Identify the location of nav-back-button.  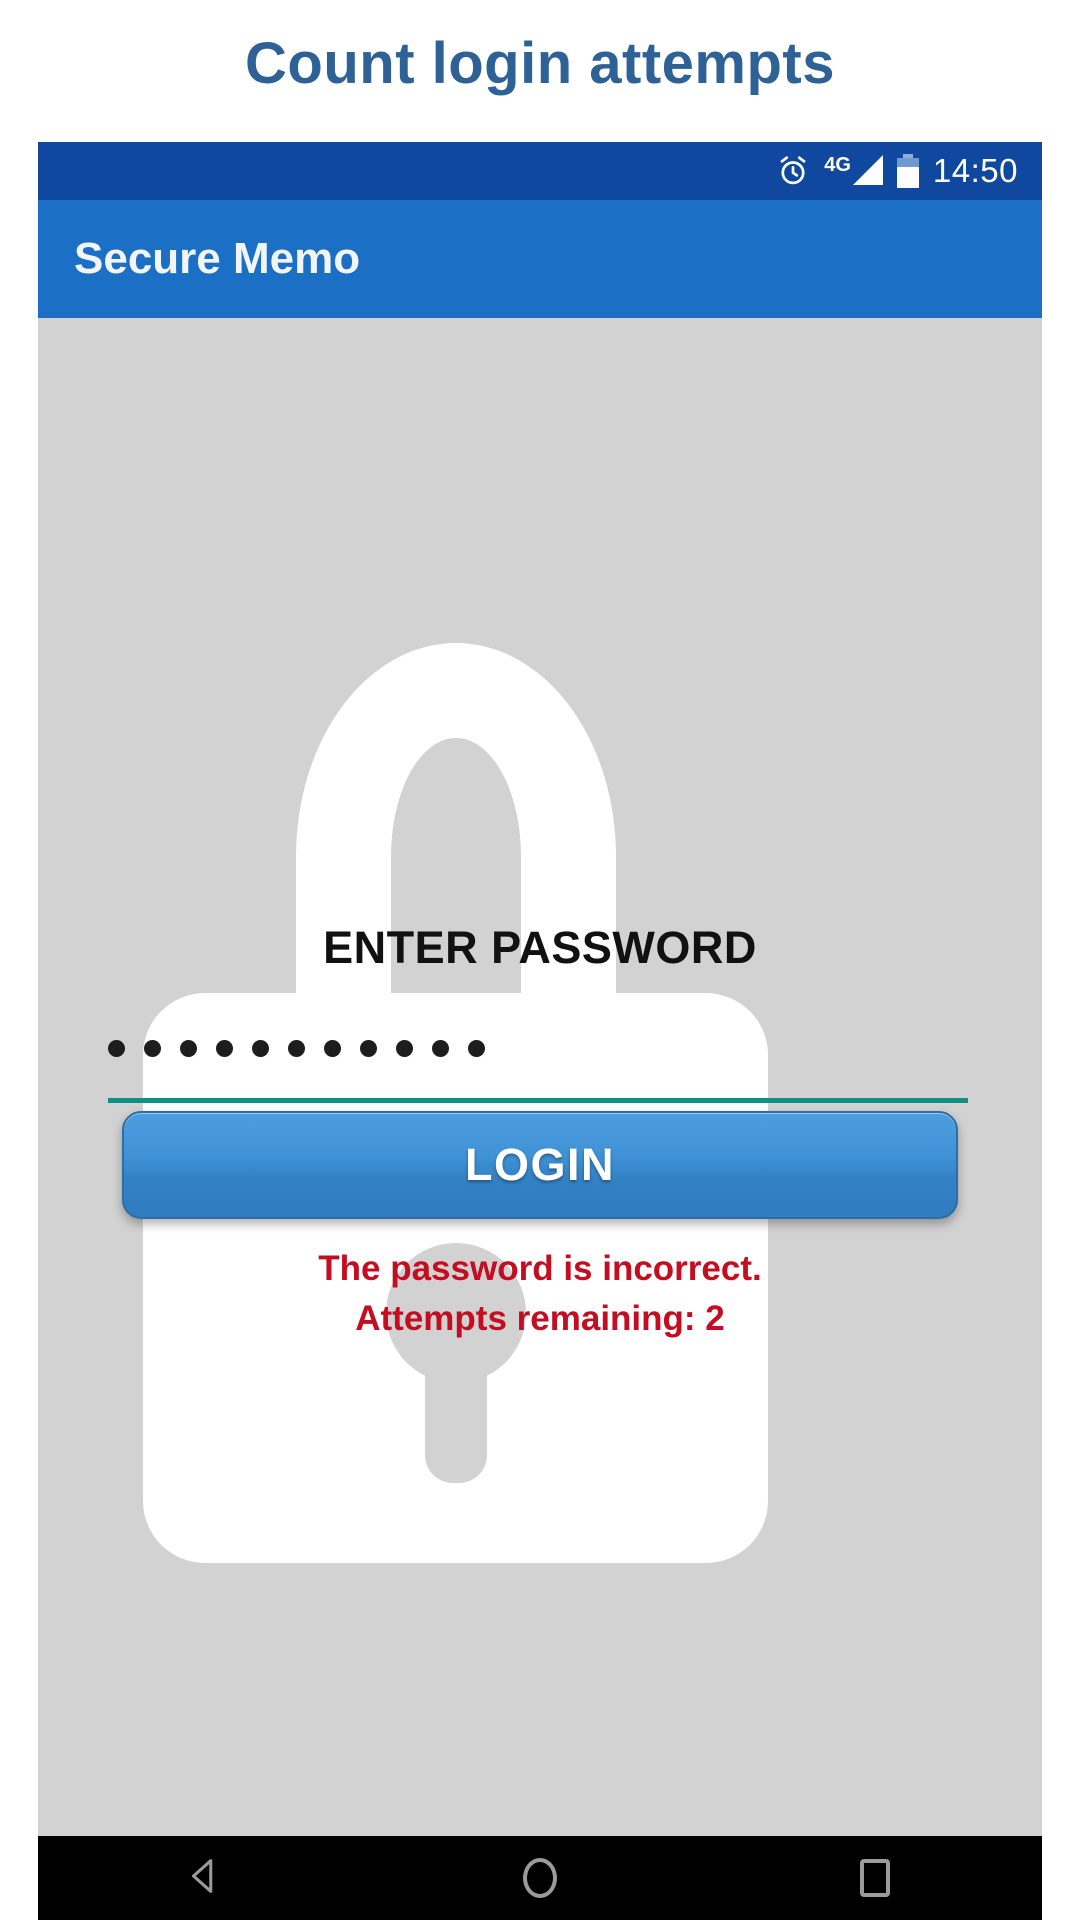
(205, 1878).